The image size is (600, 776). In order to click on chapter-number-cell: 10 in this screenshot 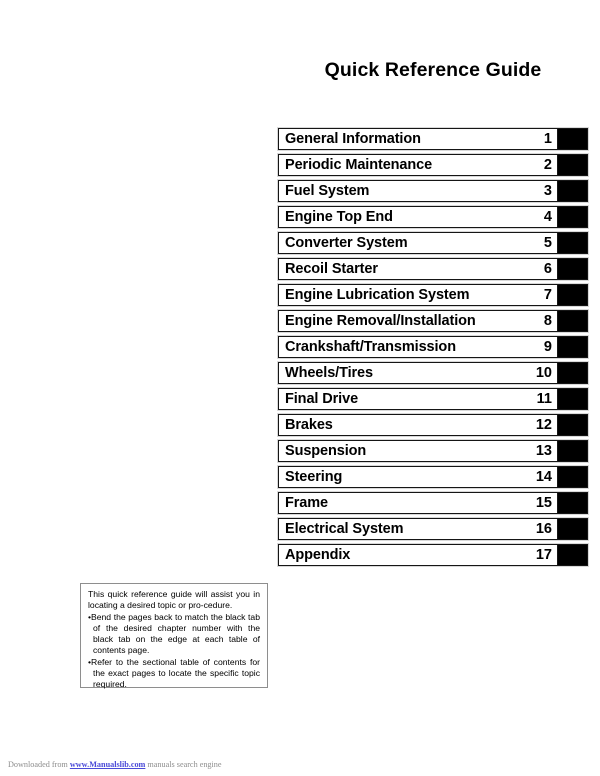, I will do `click(546, 373)`.